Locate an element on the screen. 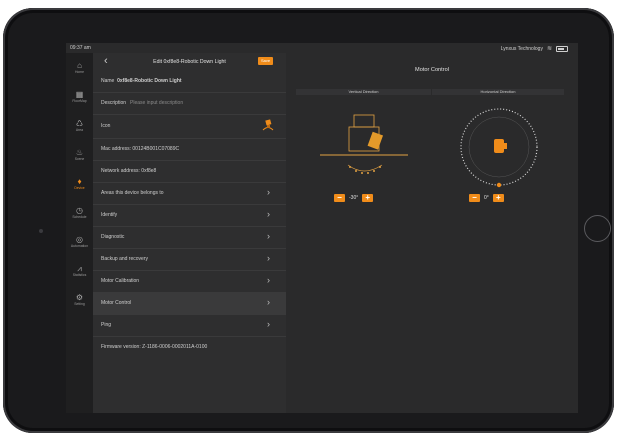  device-icon: ♦ is located at coordinates (79, 181).